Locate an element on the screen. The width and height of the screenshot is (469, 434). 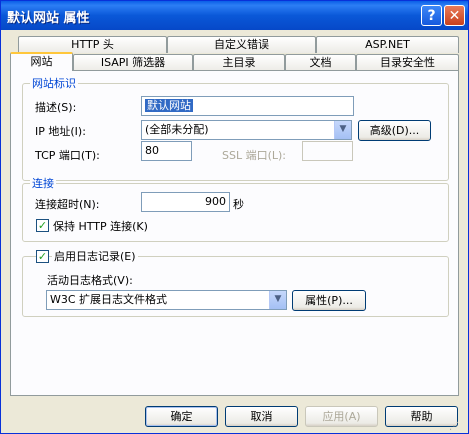
ssl-port-label: SSL 端口(L): is located at coordinates (254, 155).